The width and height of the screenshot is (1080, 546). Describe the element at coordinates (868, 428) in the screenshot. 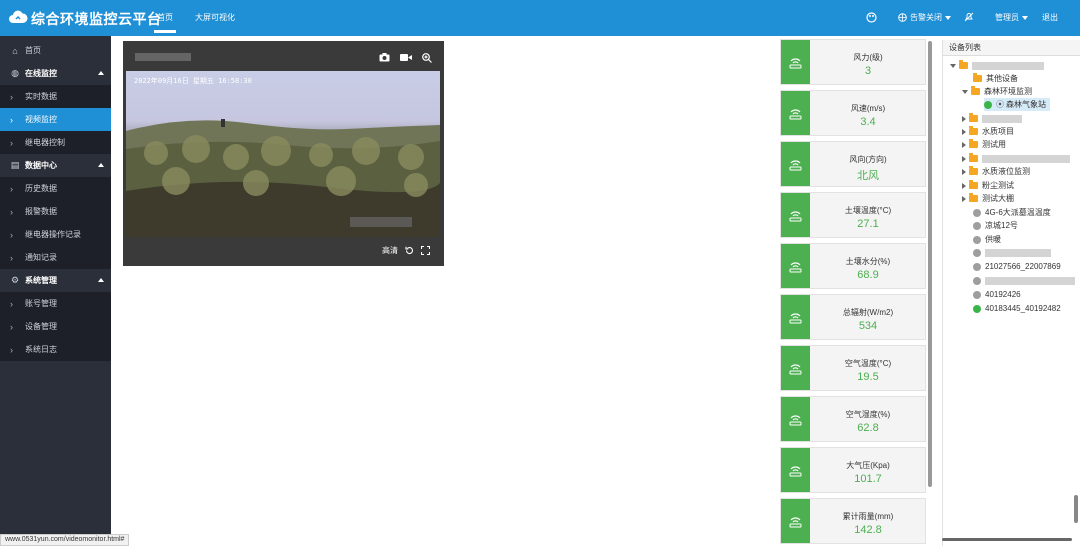

I see `sensor-value: 62.8` at that location.